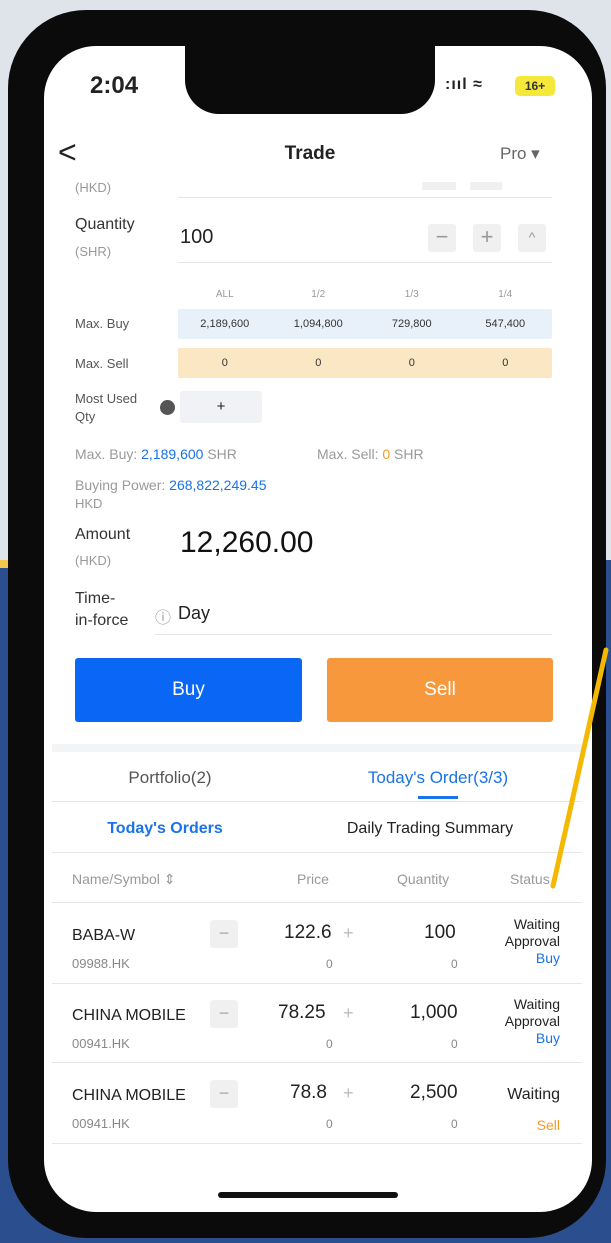  Describe the element at coordinates (434, 1092) in the screenshot. I see `order-quantity: 2,500` at that location.